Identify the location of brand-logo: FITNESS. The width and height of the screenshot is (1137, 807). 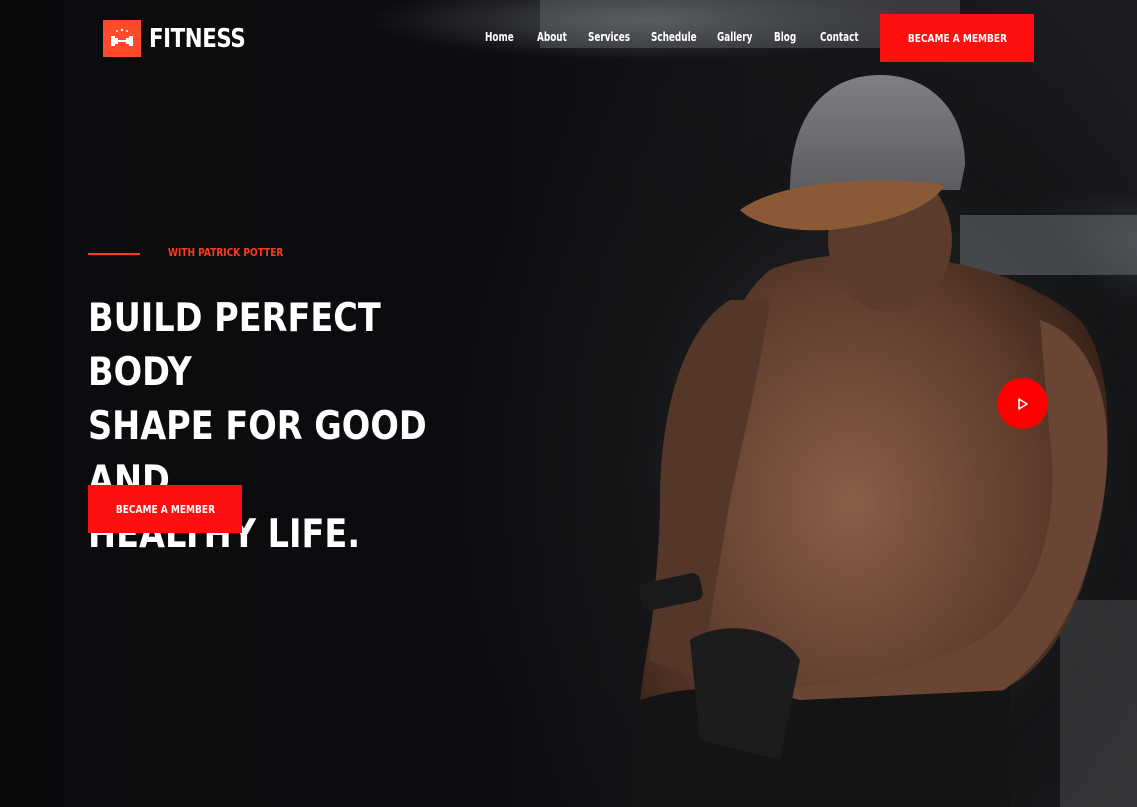
(184, 38).